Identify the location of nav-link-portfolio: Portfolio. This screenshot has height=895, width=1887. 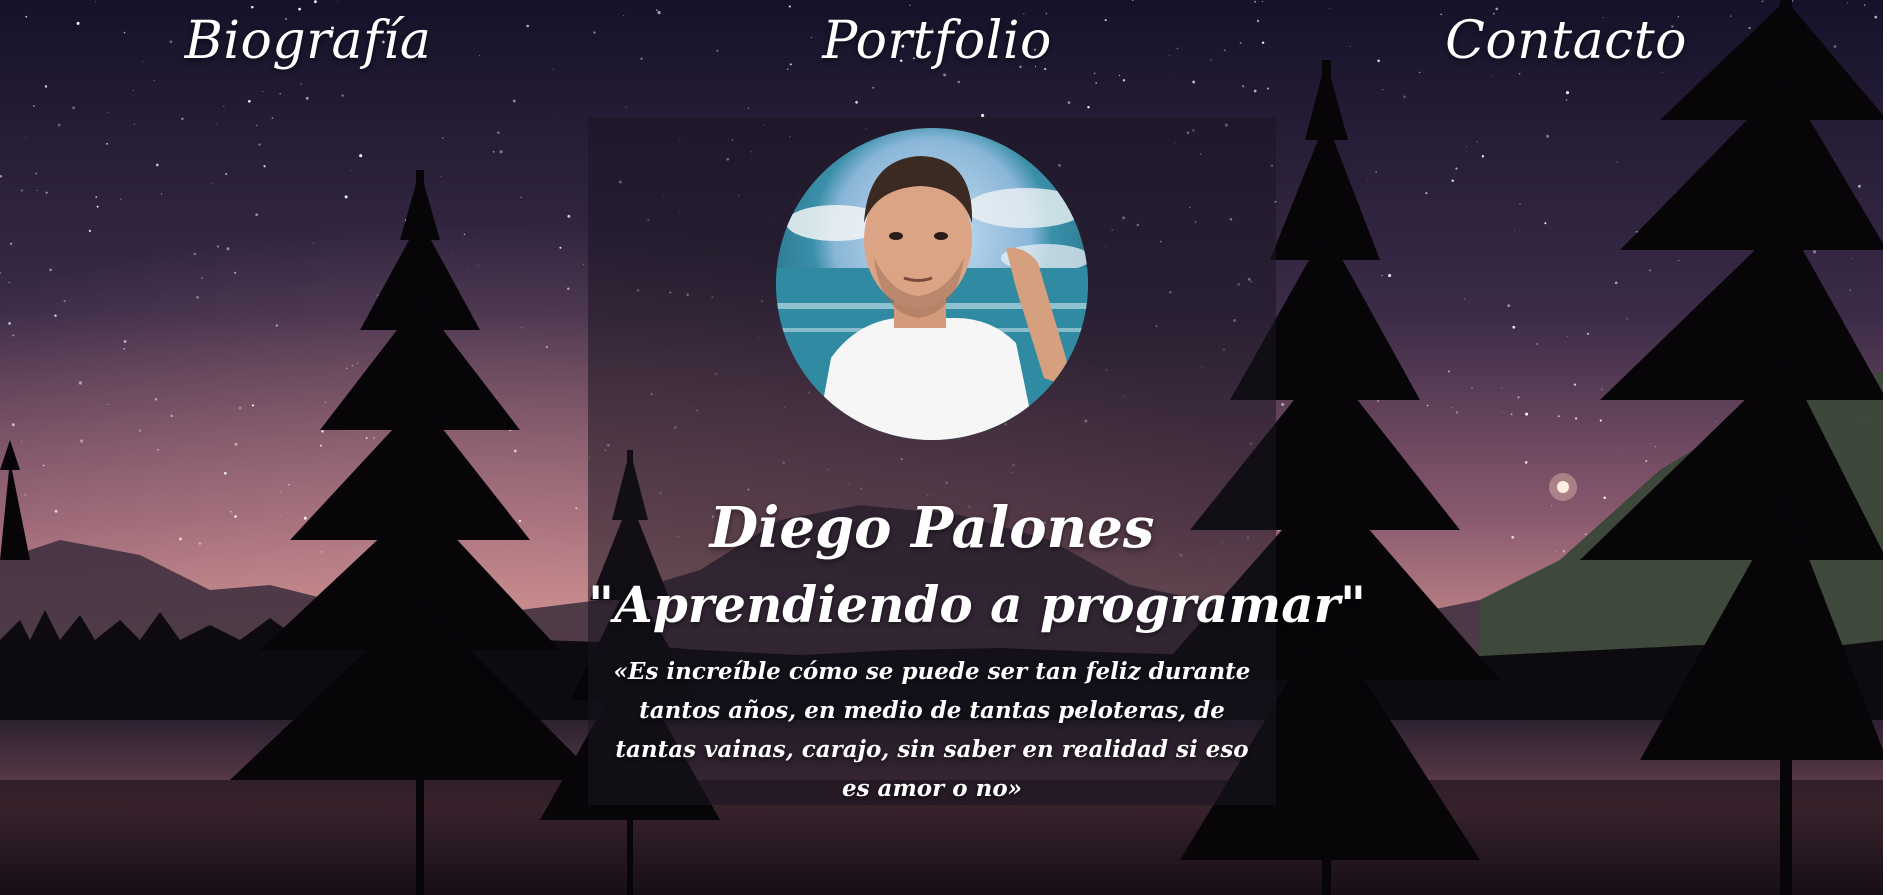
(937, 41).